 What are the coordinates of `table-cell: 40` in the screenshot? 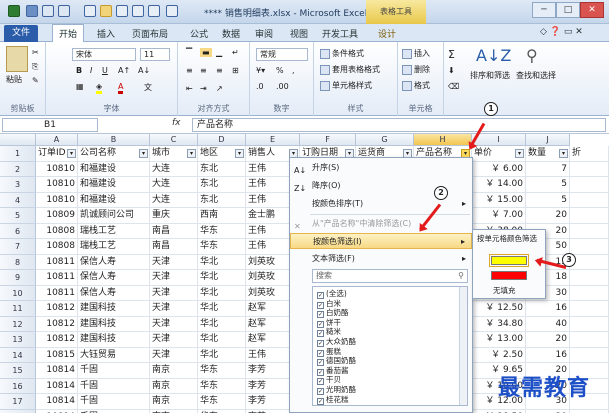 It's located at (548, 324).